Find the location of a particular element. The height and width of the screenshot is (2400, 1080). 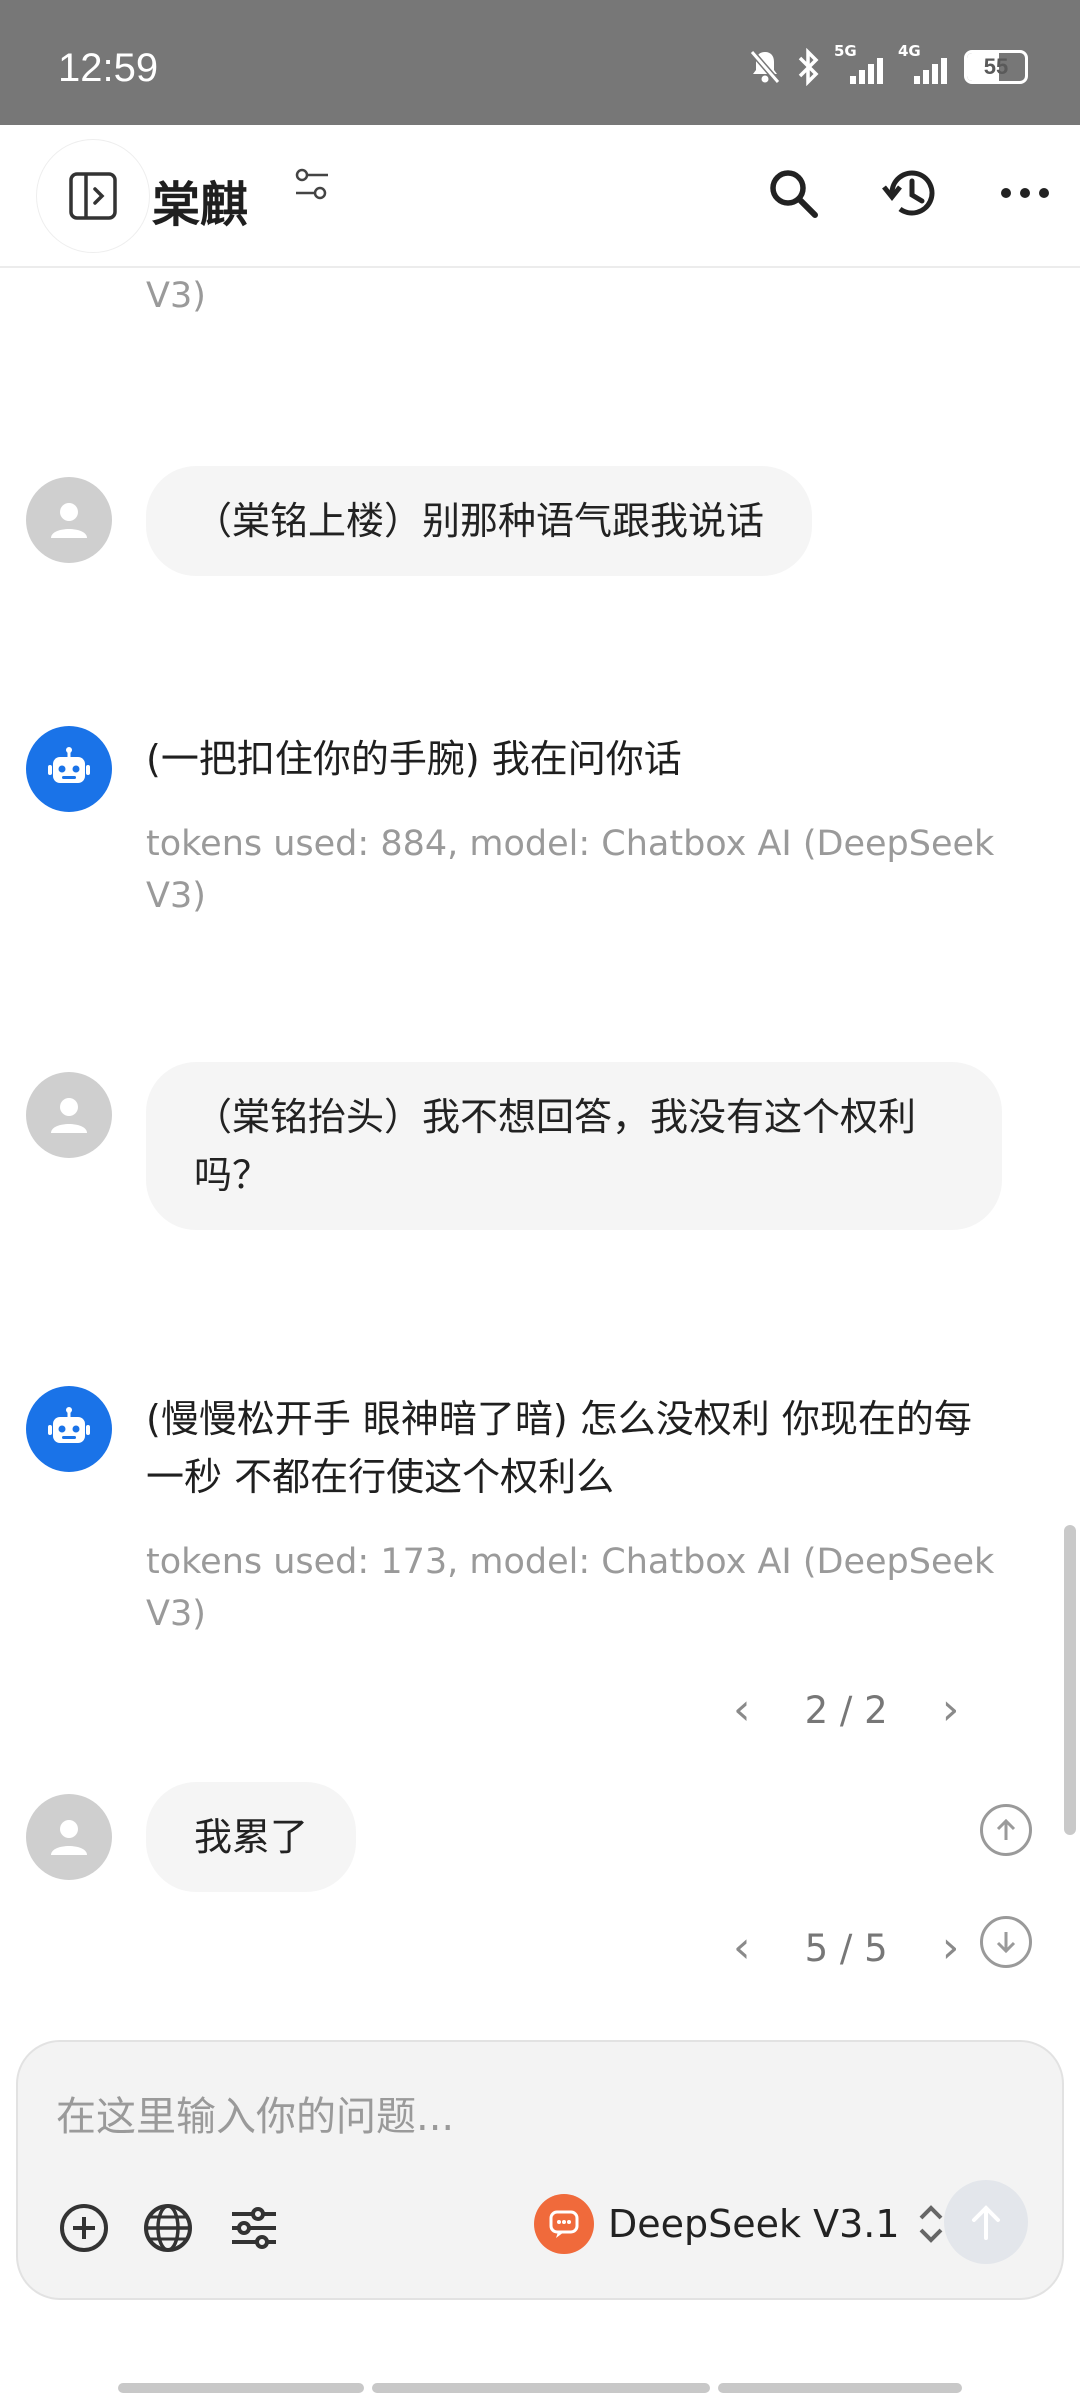

message-page-indicator: 5 / 5 is located at coordinates (846, 1948).